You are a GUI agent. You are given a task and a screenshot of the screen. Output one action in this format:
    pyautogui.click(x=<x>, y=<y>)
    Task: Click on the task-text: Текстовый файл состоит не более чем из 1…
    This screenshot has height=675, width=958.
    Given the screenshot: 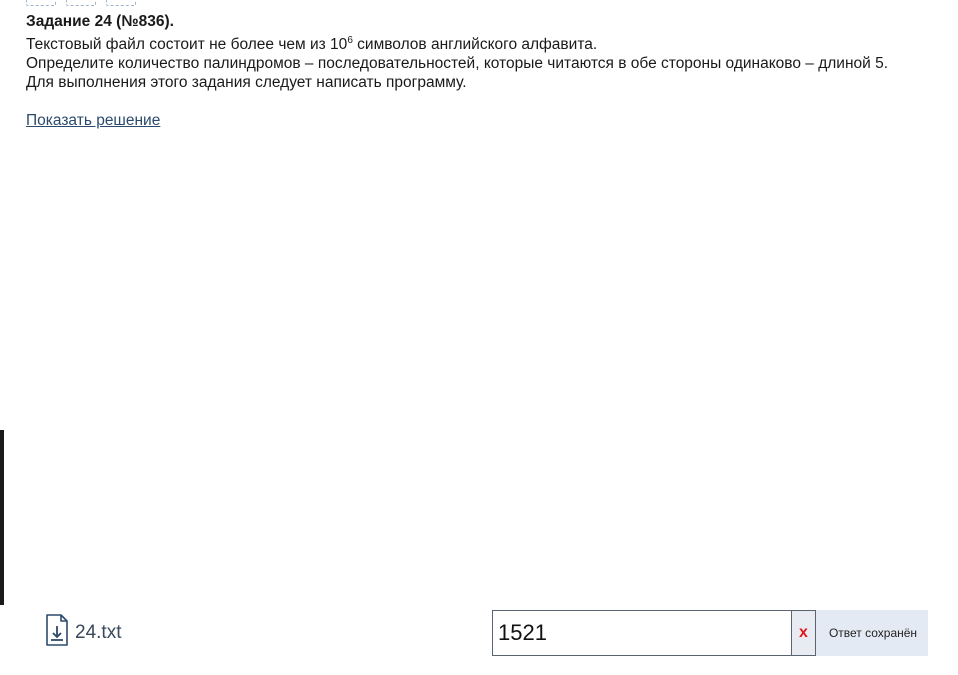 What is the action you would take?
    pyautogui.click(x=486, y=63)
    